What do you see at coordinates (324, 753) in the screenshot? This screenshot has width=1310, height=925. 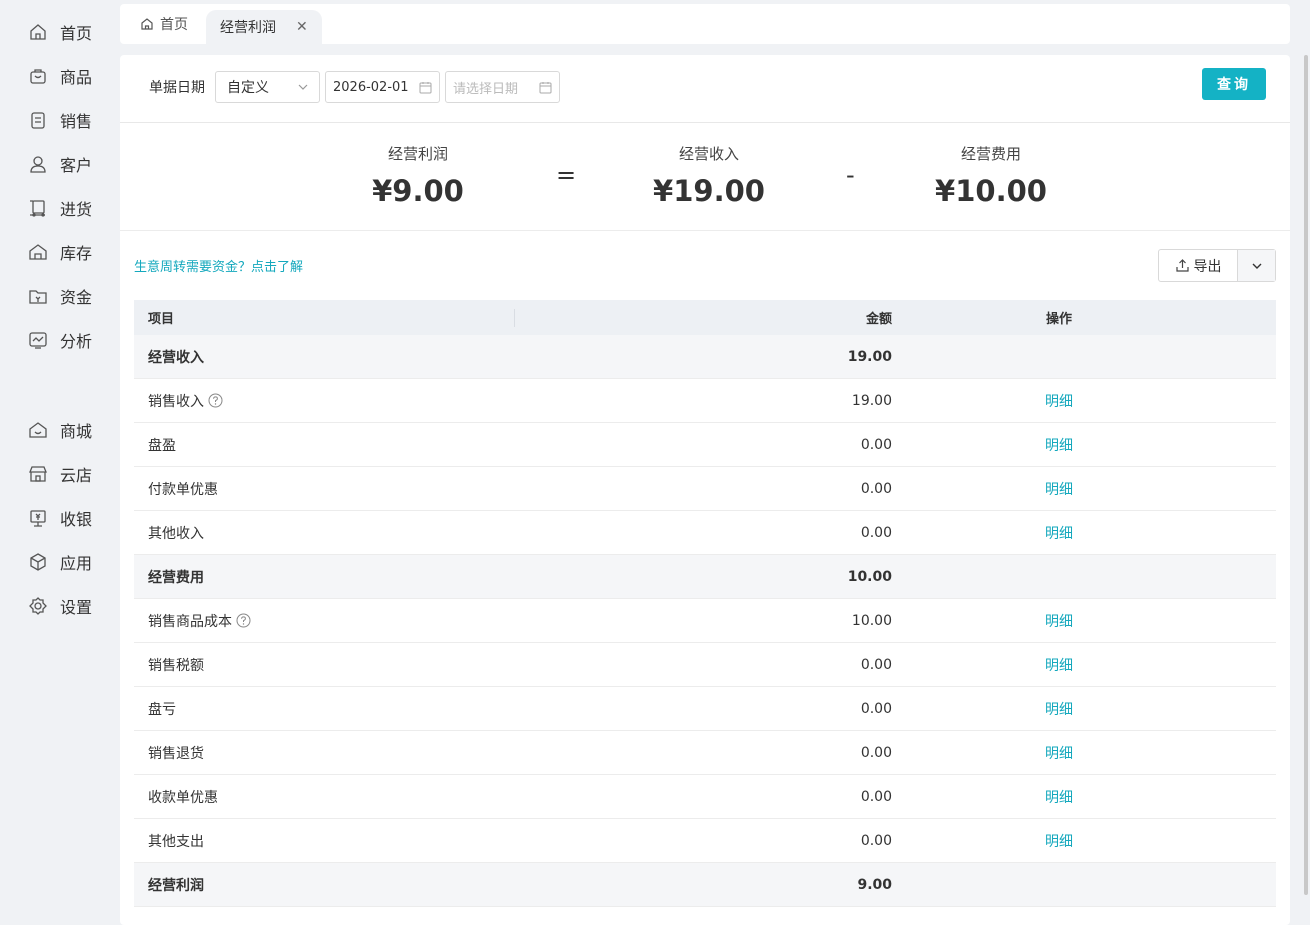 I see `row-item: 销售退货` at bounding box center [324, 753].